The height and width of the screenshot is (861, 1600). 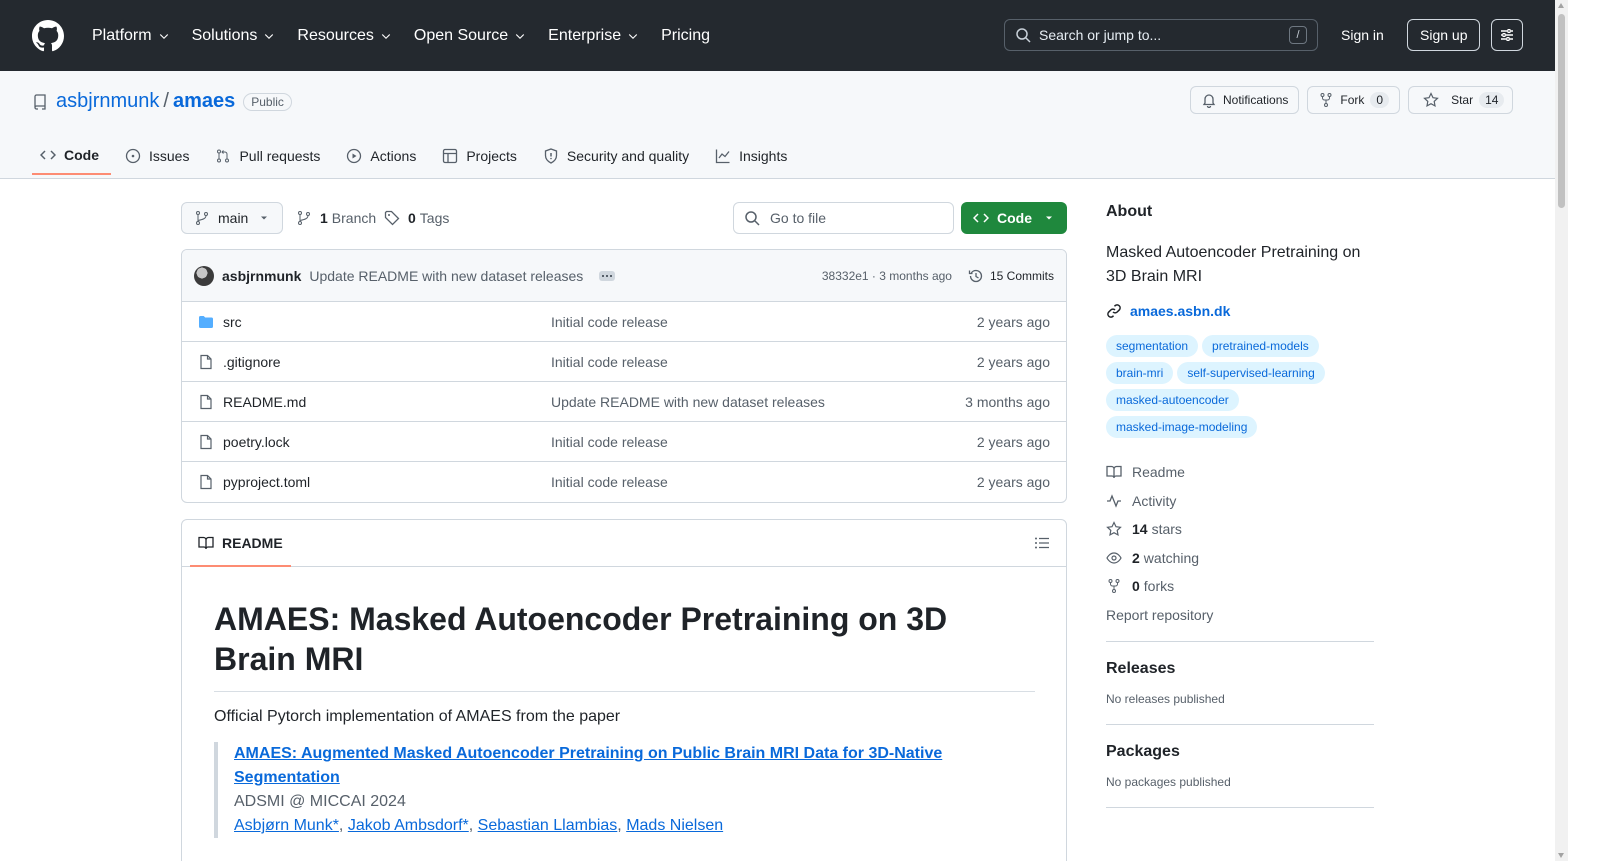 I want to click on file-row: src Initial code release 2 years ago, so click(x=624, y=322).